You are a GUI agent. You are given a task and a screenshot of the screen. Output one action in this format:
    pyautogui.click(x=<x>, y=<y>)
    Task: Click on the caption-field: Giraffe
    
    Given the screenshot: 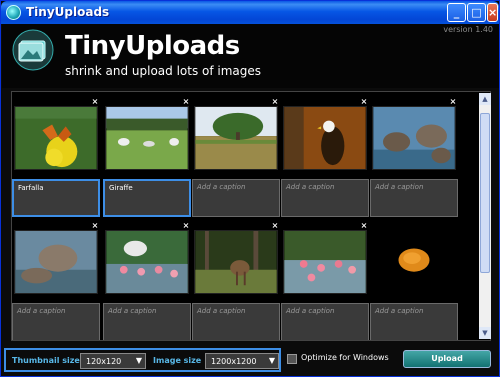 What is the action you would take?
    pyautogui.click(x=147, y=198)
    